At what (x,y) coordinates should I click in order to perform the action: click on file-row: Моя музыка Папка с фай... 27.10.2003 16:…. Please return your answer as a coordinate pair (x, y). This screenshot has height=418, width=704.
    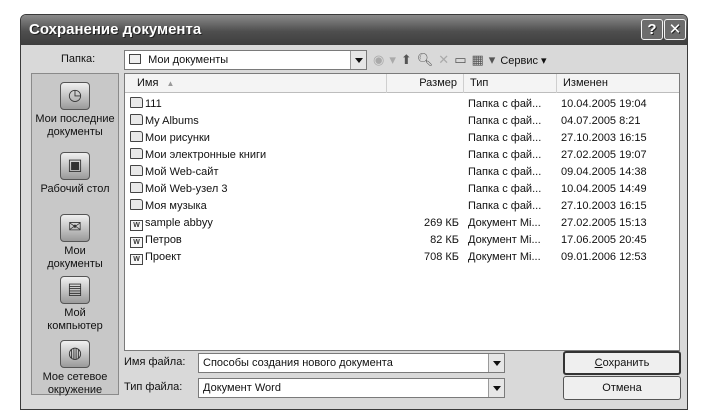
    Looking at the image, I should click on (402, 206).